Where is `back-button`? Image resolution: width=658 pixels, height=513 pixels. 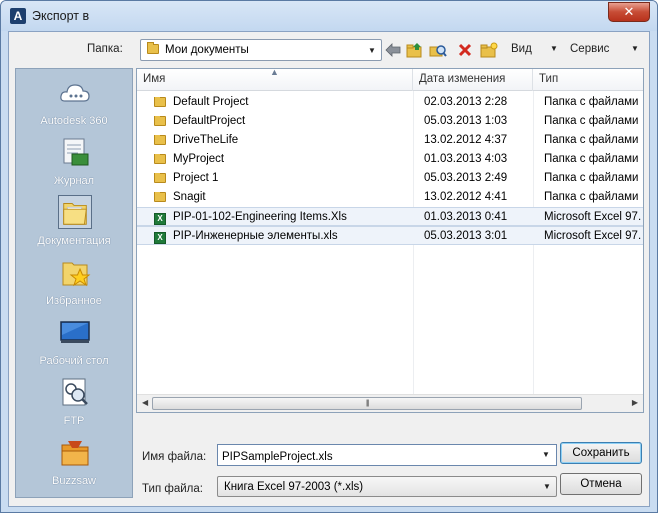 back-button is located at coordinates (393, 50).